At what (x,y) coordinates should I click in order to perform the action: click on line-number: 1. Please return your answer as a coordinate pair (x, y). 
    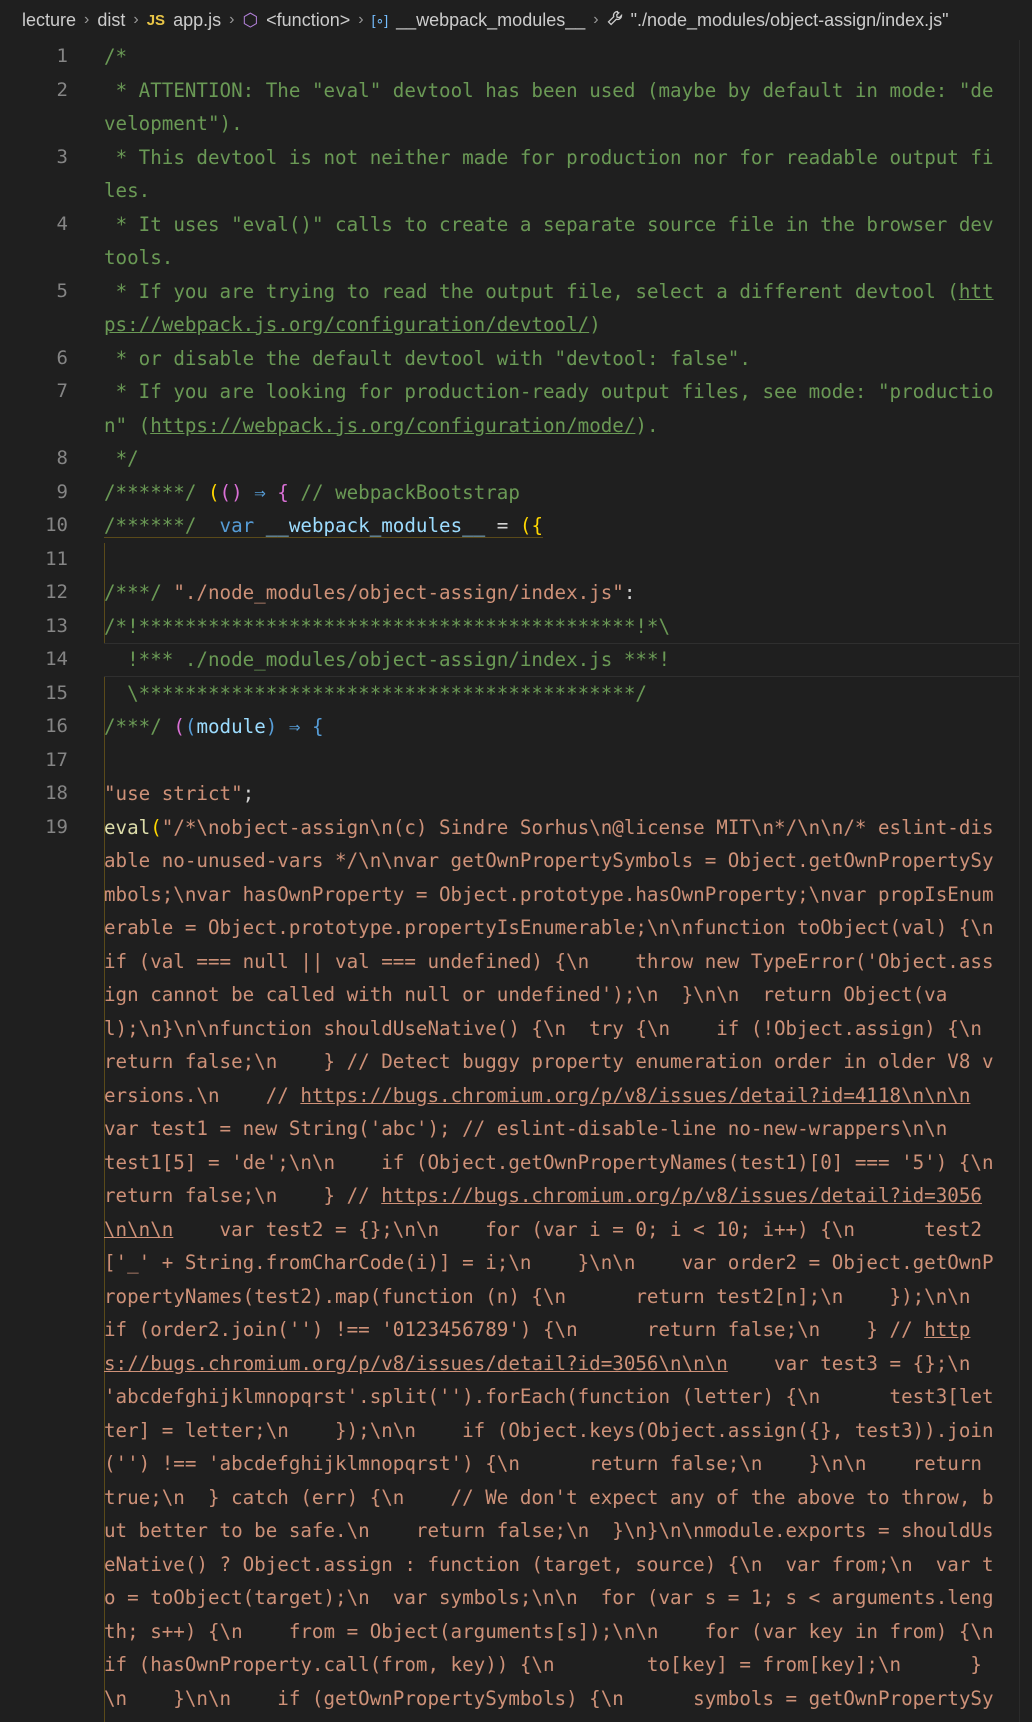
    Looking at the image, I should click on (62, 56).